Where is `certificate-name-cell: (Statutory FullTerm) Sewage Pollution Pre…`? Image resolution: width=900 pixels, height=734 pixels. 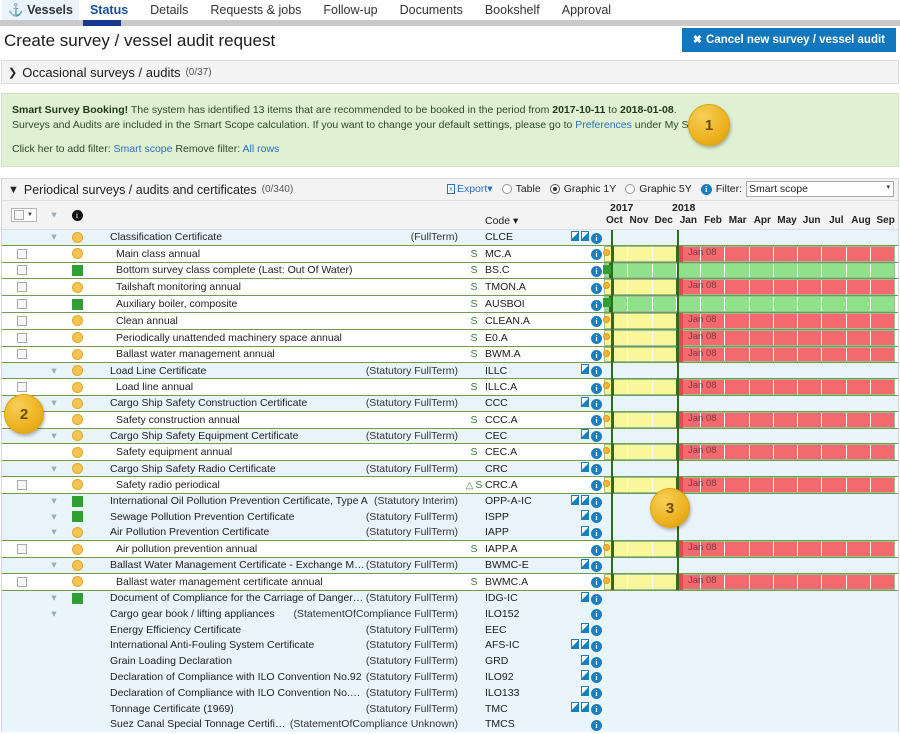
certificate-name-cell: (Statutory FullTerm) Sewage Pollution Pre… is located at coordinates (275, 517).